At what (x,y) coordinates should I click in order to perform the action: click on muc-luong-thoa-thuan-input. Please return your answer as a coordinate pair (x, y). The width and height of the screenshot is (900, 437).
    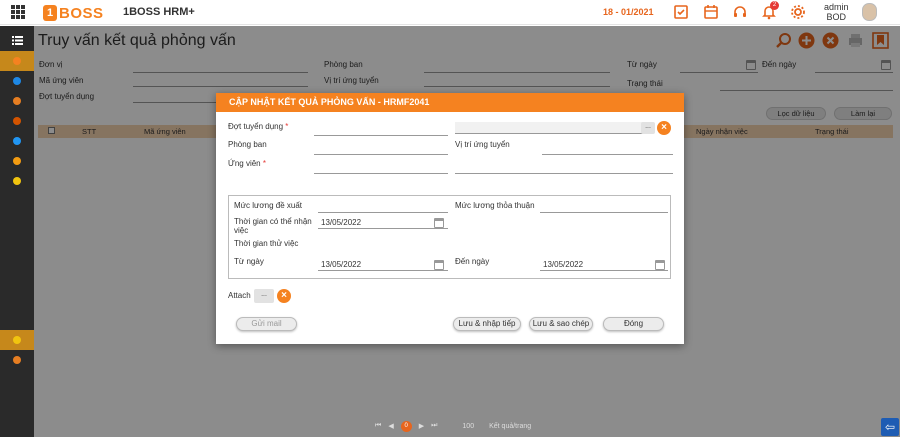
    Looking at the image, I should click on (604, 212).